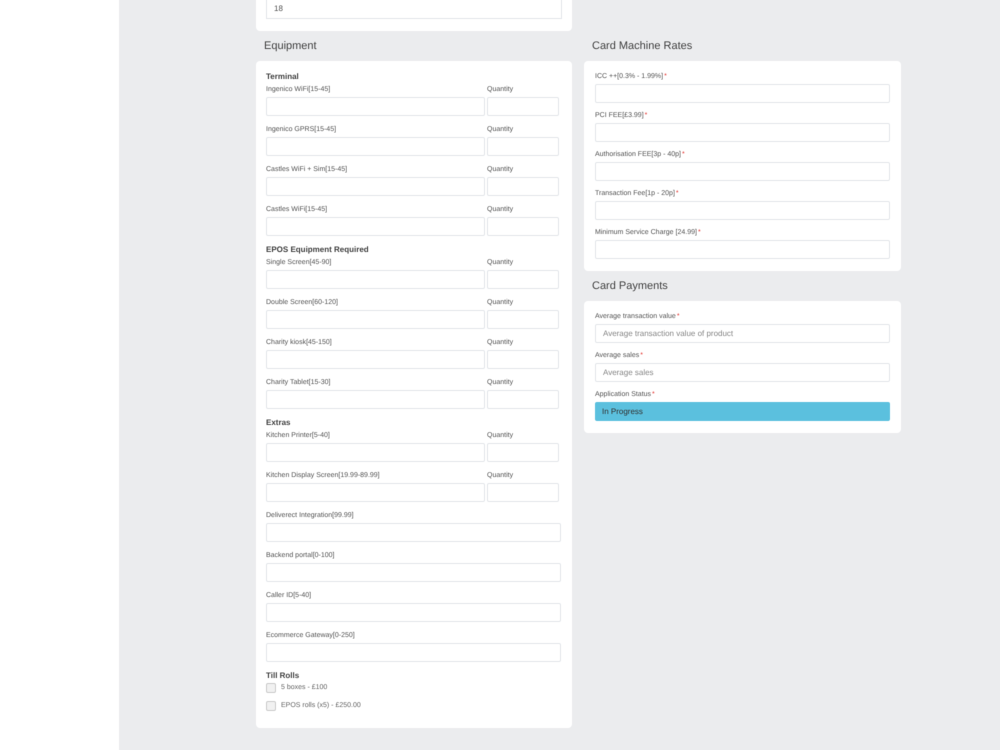 Image resolution: width=1000 pixels, height=750 pixels. What do you see at coordinates (282, 77) in the screenshot?
I see `group-heading: Terminal` at bounding box center [282, 77].